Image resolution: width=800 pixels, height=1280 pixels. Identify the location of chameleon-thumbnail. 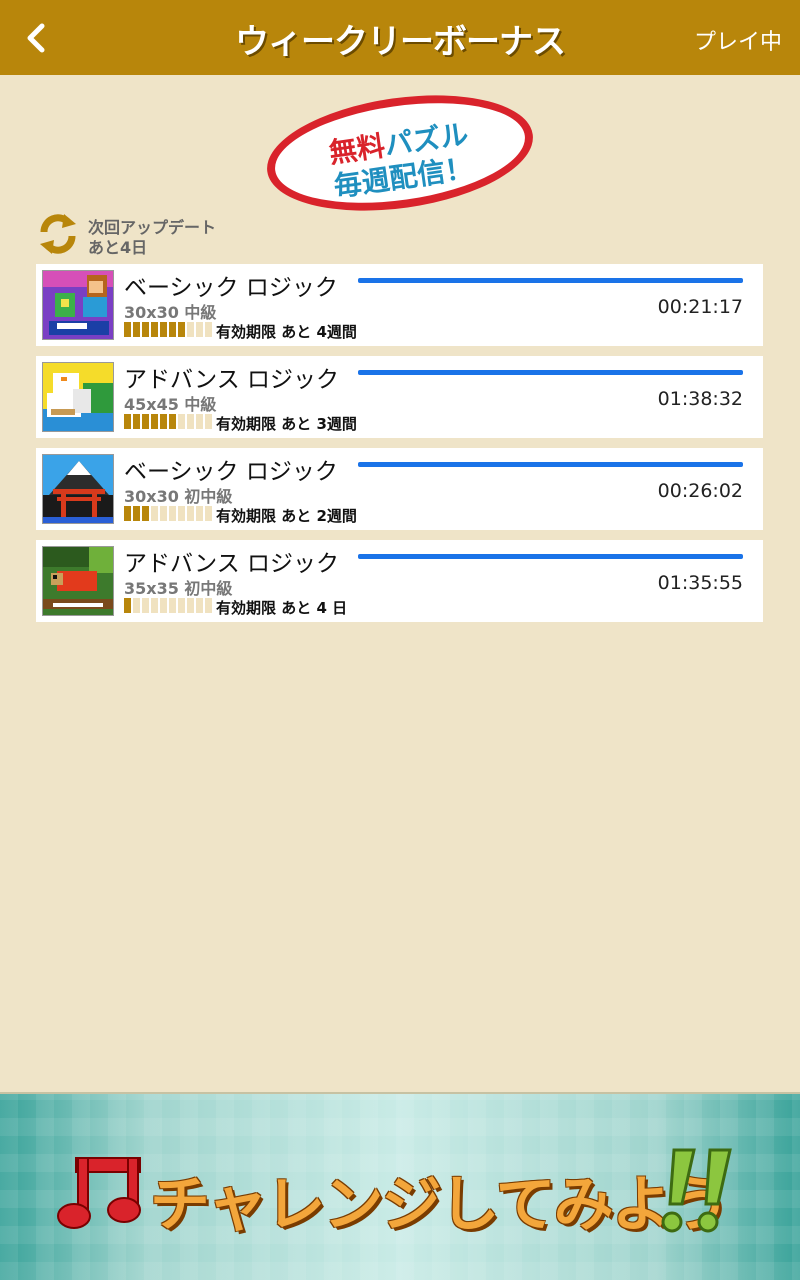
(78, 581).